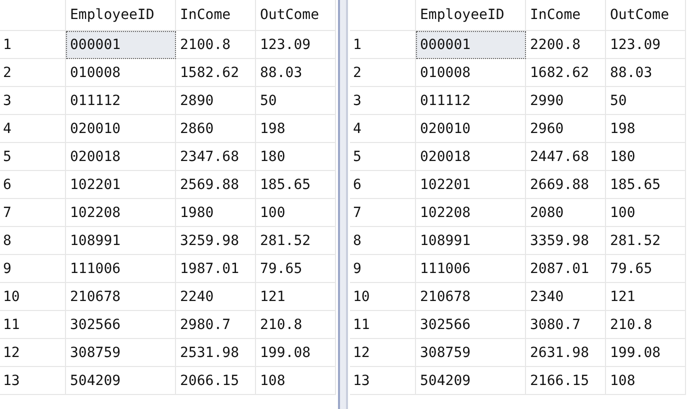  What do you see at coordinates (566, 241) in the screenshot?
I see `table-cell: 3359.98` at bounding box center [566, 241].